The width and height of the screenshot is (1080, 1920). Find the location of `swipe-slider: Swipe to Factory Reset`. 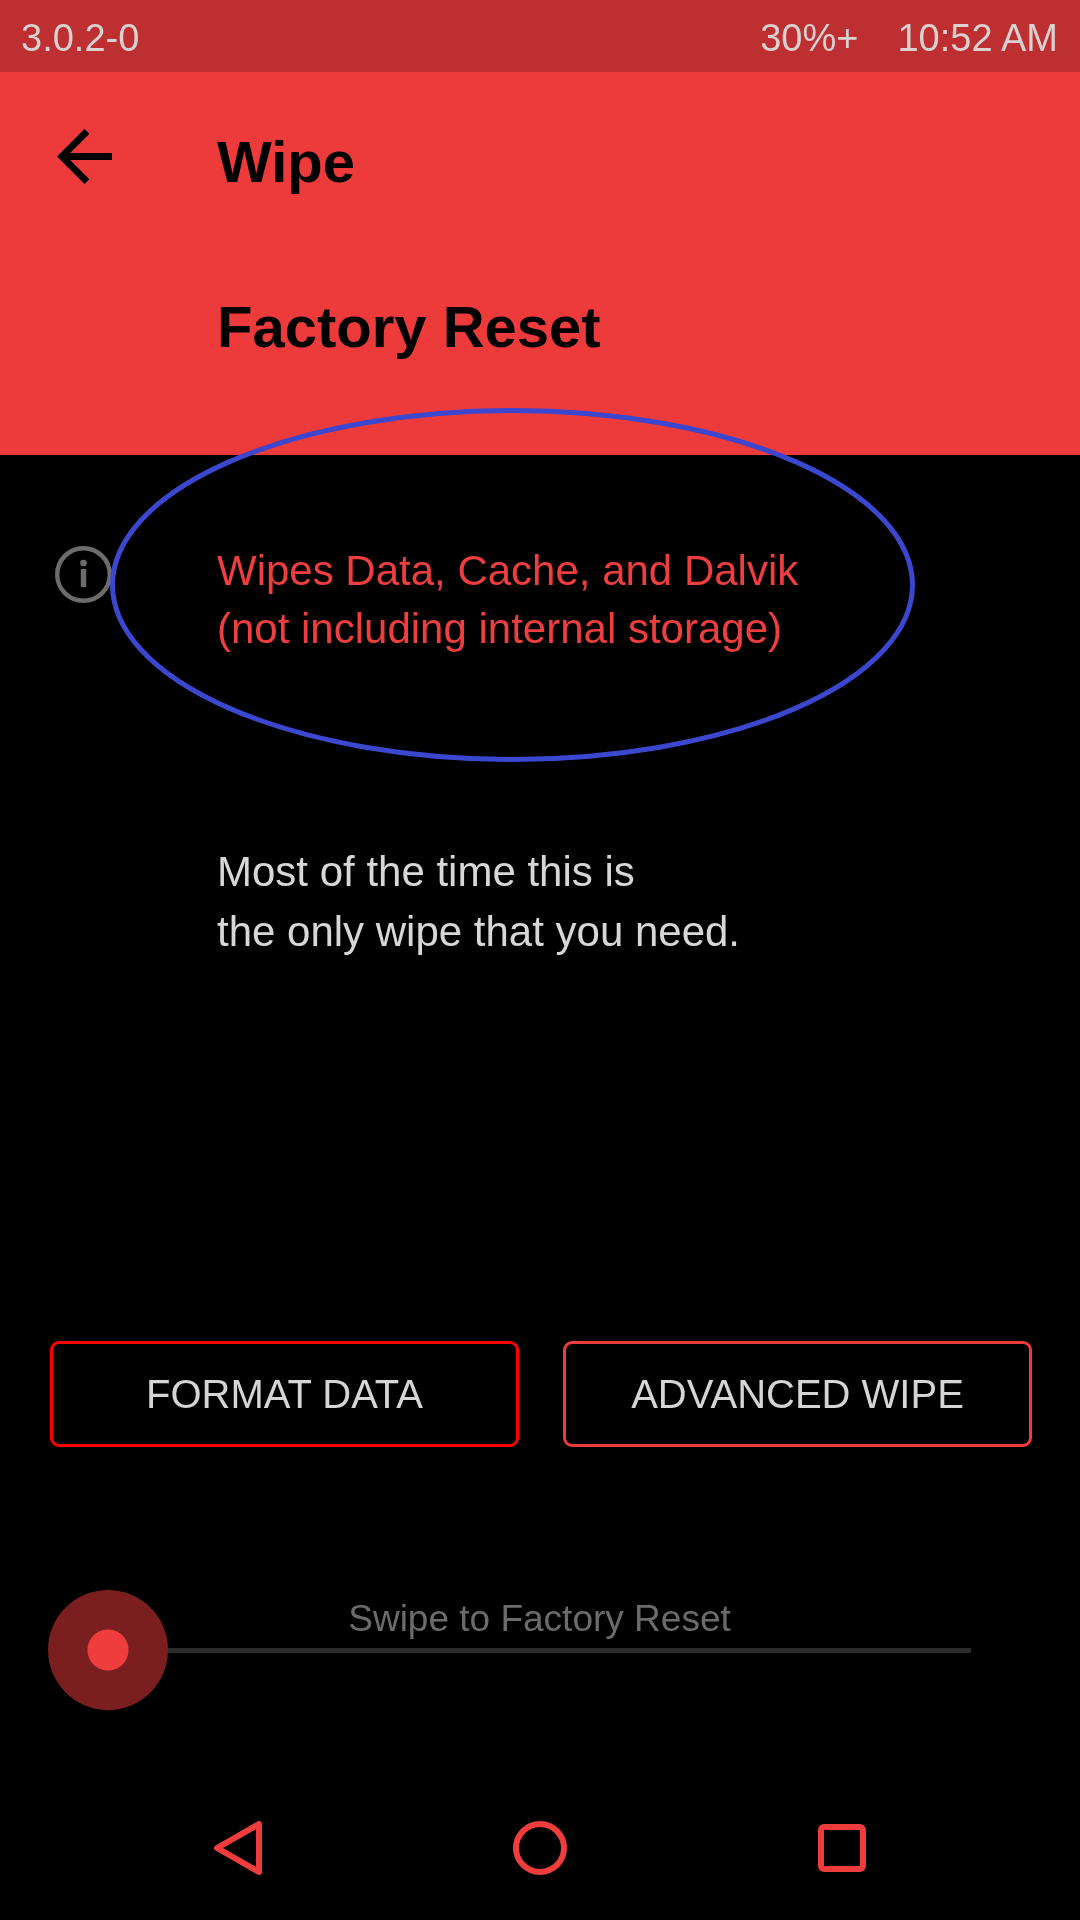

swipe-slider: Swipe to Factory Reset is located at coordinates (509, 1650).